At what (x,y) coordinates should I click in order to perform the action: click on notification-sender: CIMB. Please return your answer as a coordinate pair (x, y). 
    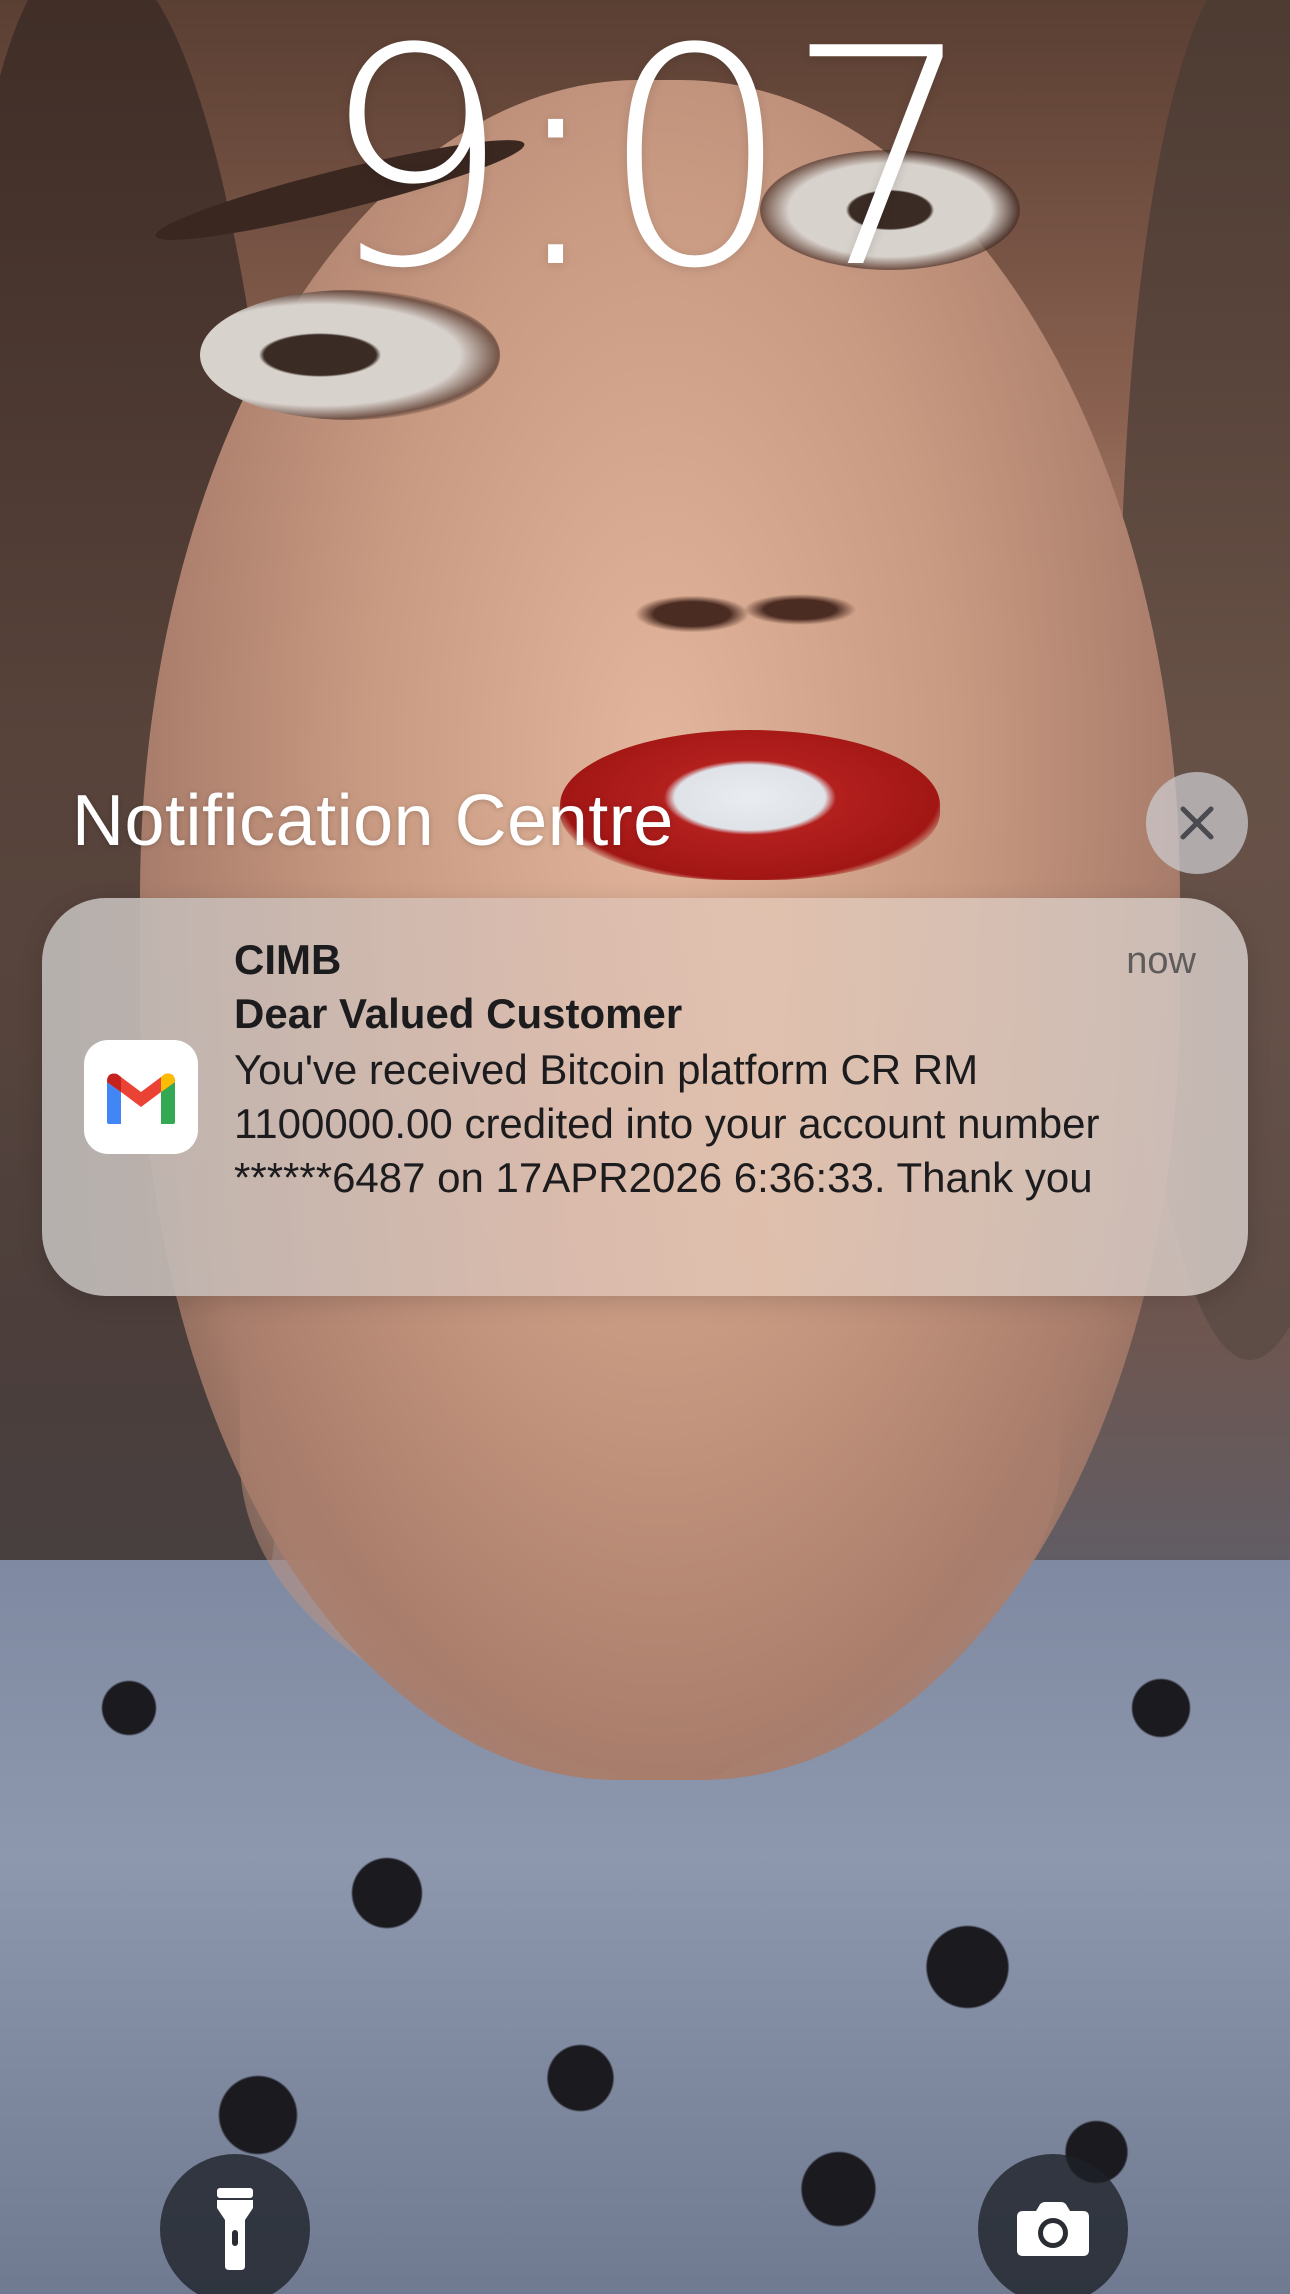
    Looking at the image, I should click on (288, 959).